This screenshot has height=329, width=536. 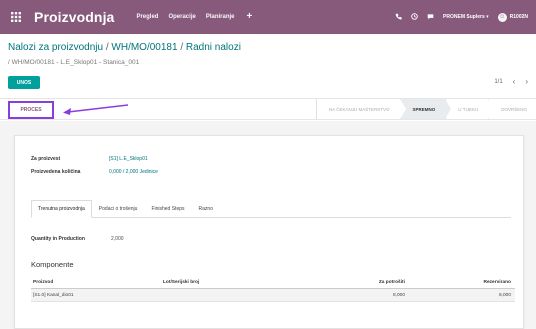 I want to click on stage-in-progress: U TIJEKU, so click(x=470, y=109).